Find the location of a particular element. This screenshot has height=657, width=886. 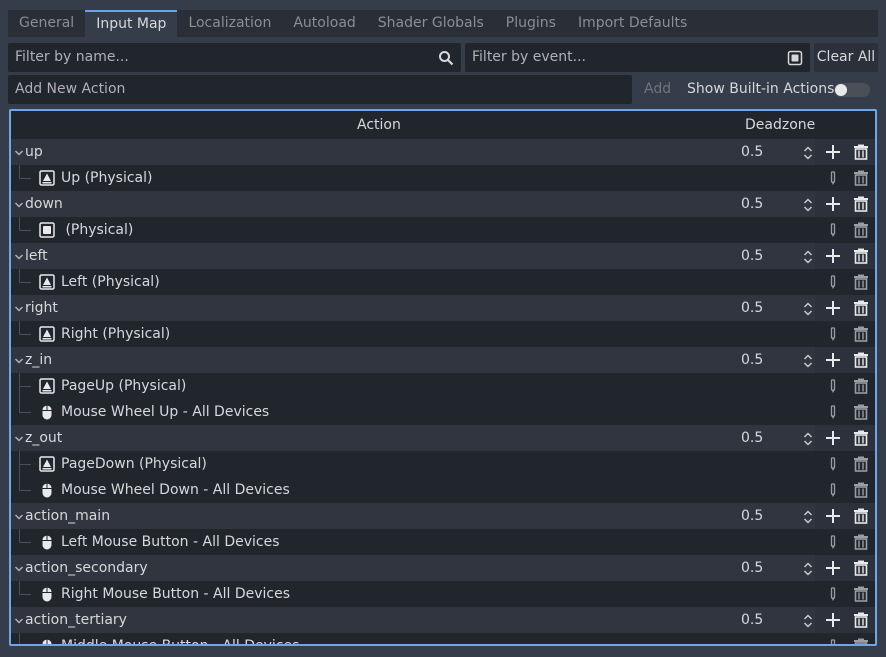

clear-all-button: Clear All is located at coordinates (846, 57).